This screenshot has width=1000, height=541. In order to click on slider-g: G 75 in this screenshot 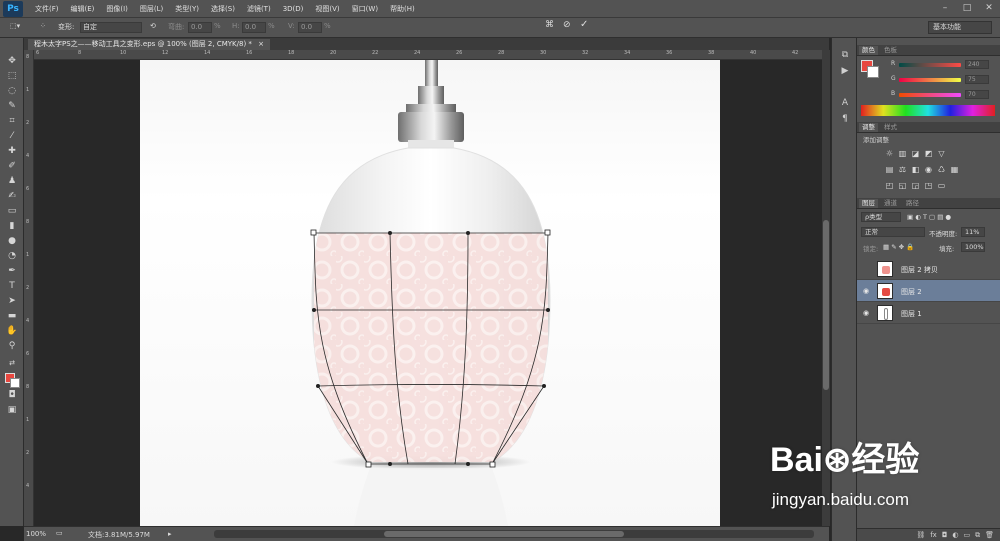, I will do `click(943, 80)`.